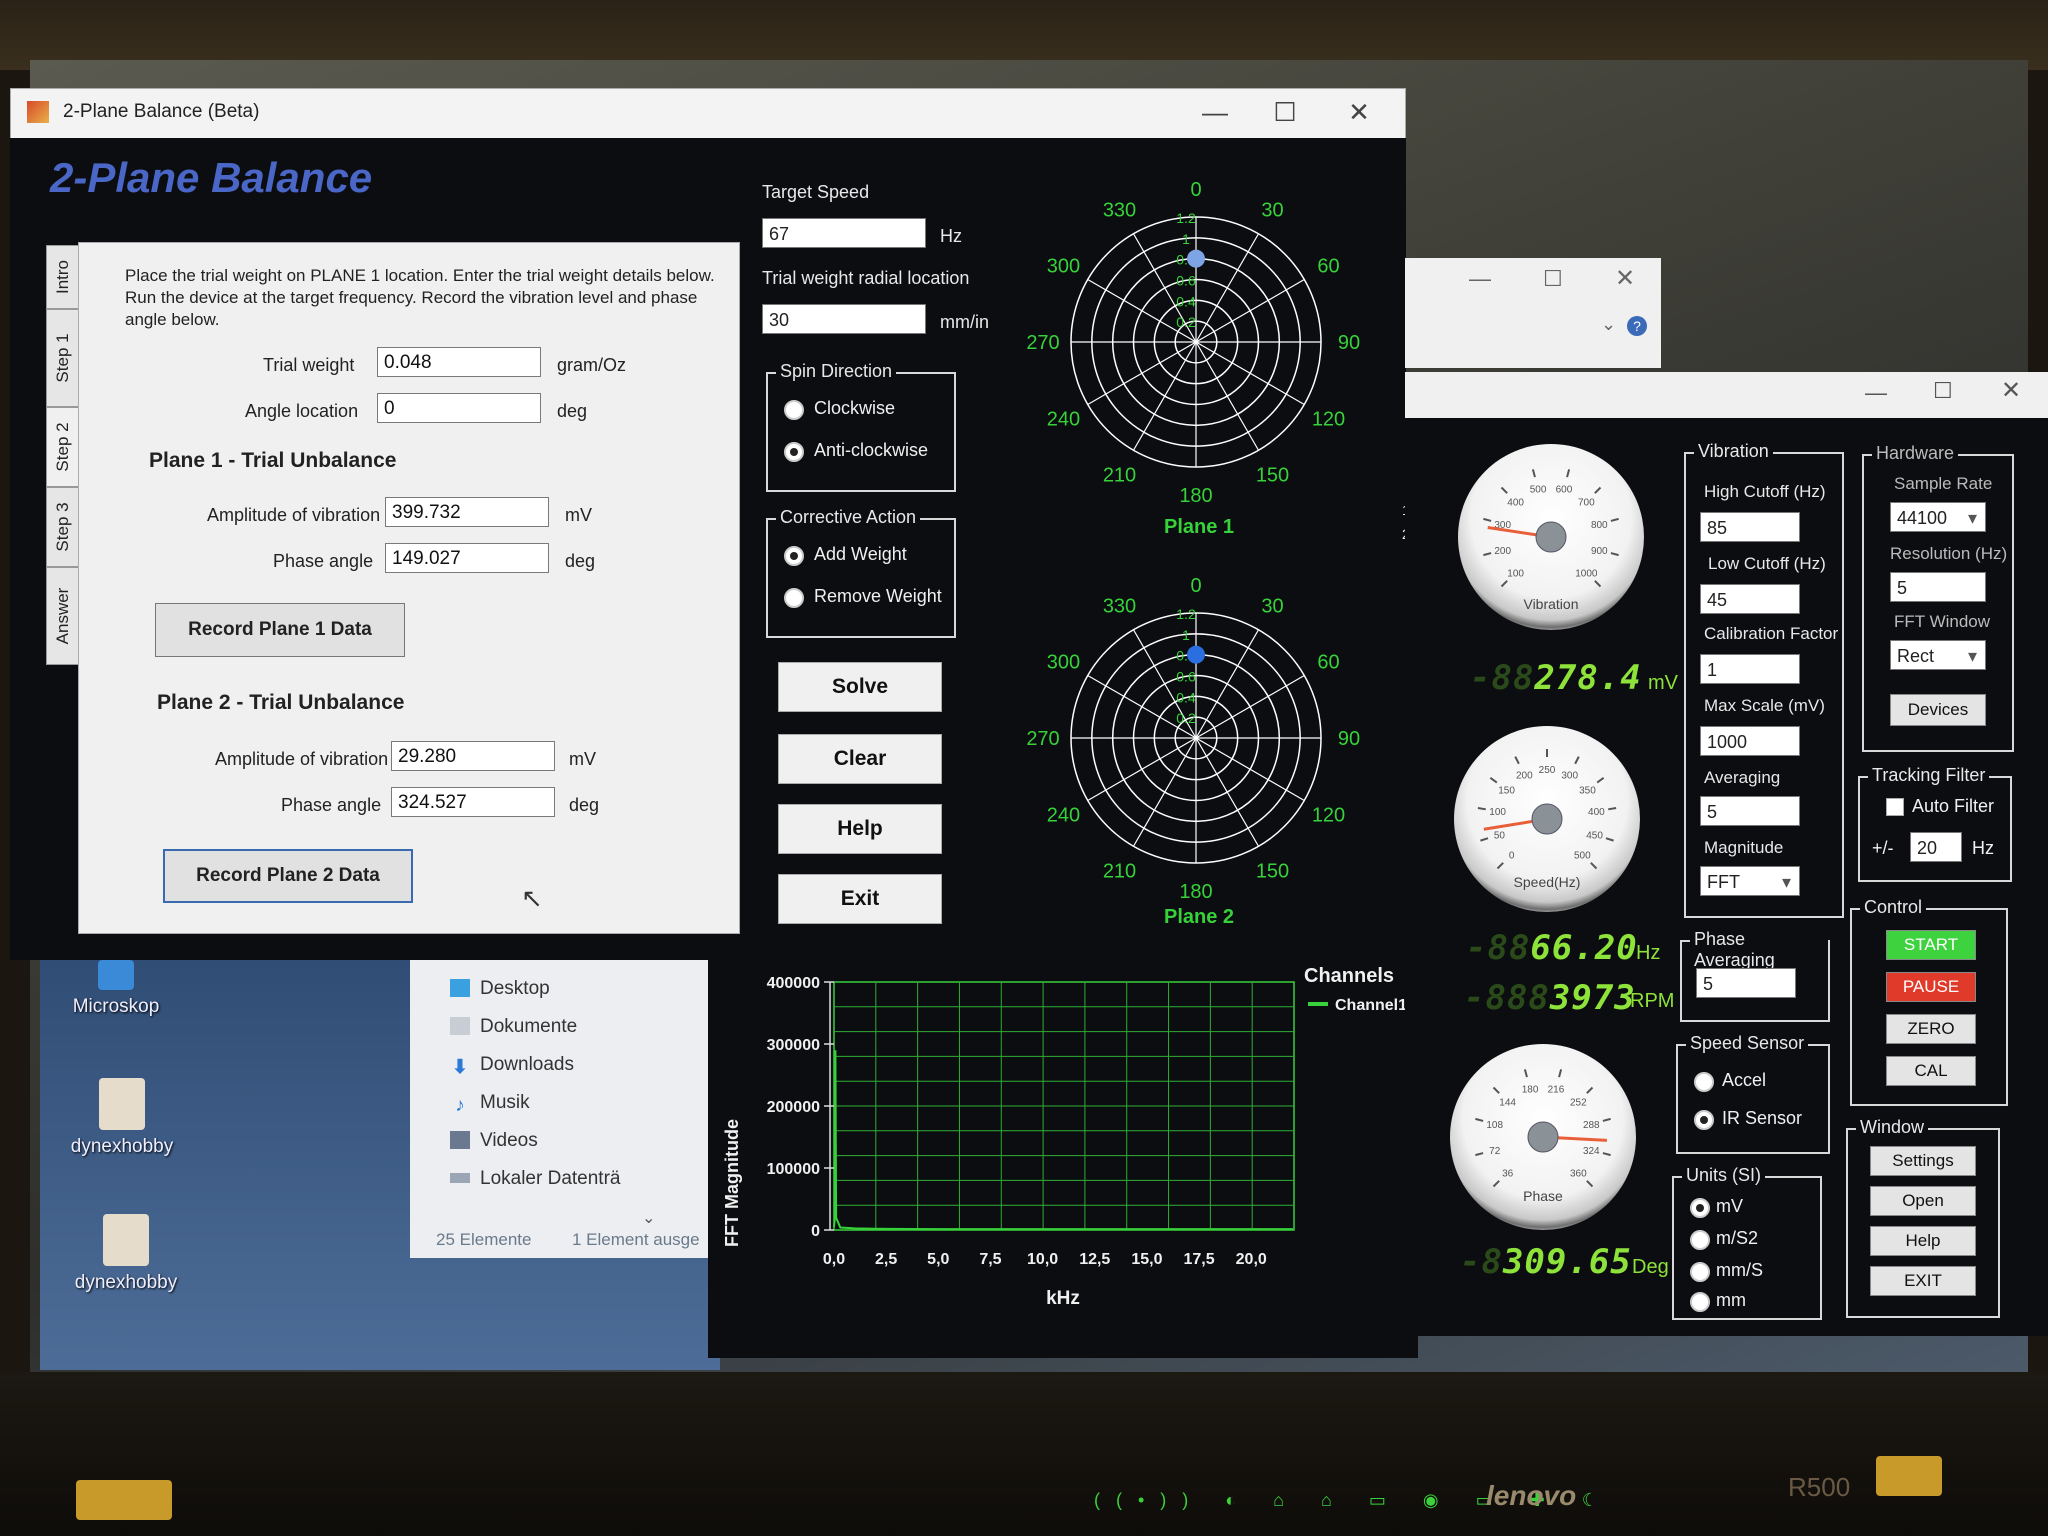 This screenshot has width=2048, height=1536. What do you see at coordinates (1938, 517) in the screenshot?
I see `sample-rate-select: 44100` at bounding box center [1938, 517].